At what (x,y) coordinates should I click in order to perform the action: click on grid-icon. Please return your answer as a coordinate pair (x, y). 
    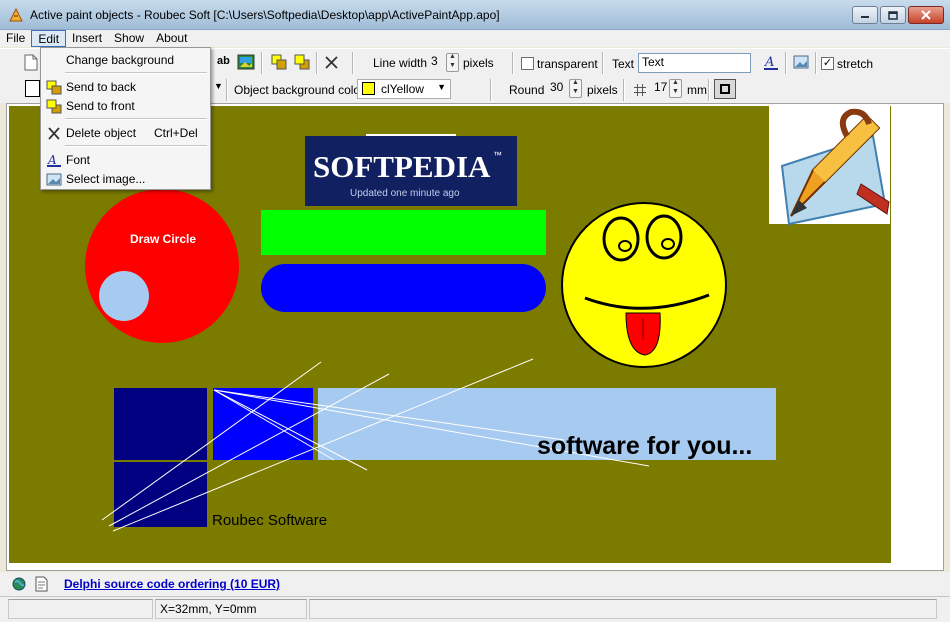
    Looking at the image, I should click on (640, 90).